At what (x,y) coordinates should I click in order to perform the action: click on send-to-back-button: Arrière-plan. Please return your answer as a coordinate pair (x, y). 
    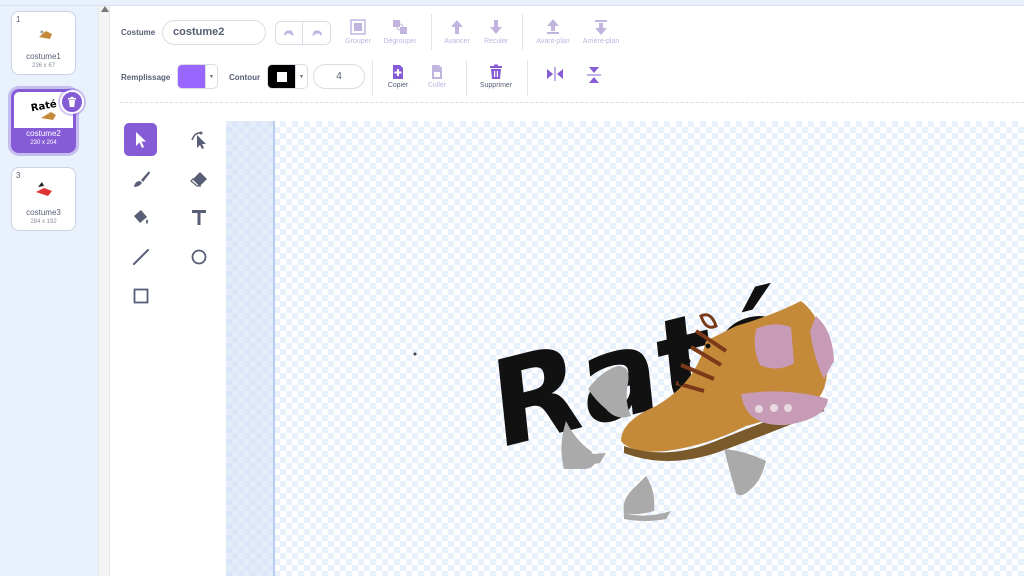
    Looking at the image, I should click on (601, 31).